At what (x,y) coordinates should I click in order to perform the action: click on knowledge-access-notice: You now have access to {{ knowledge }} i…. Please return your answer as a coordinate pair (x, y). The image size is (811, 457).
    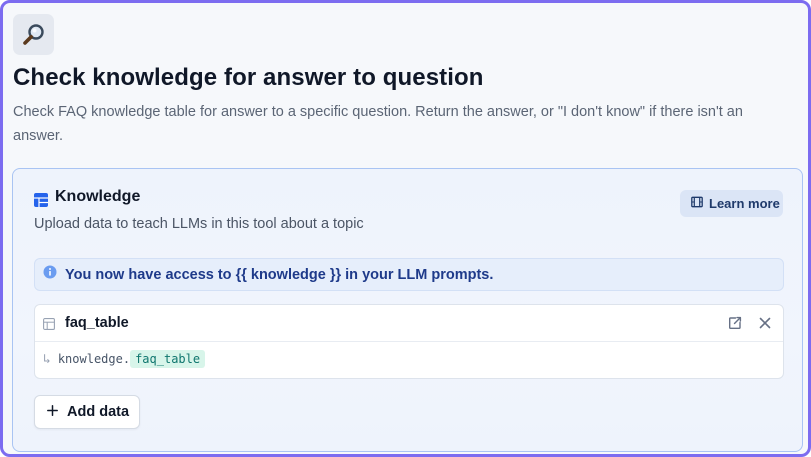
    Looking at the image, I should click on (409, 274).